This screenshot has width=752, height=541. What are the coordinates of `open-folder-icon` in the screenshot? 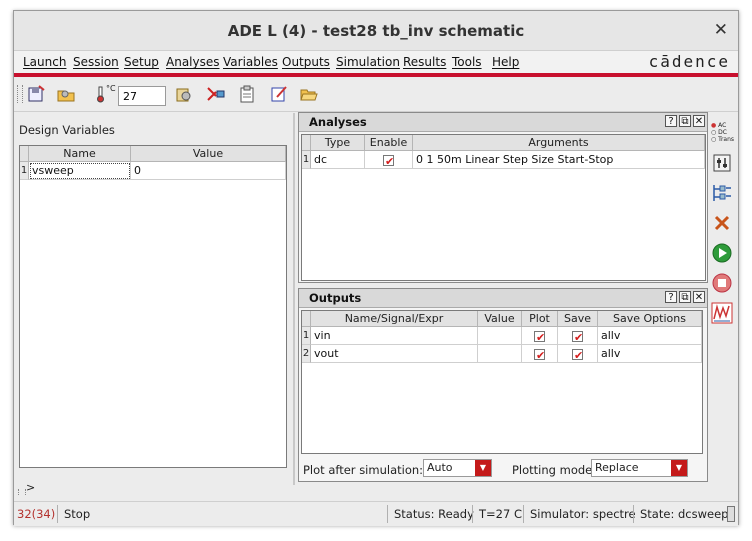 It's located at (309, 94).